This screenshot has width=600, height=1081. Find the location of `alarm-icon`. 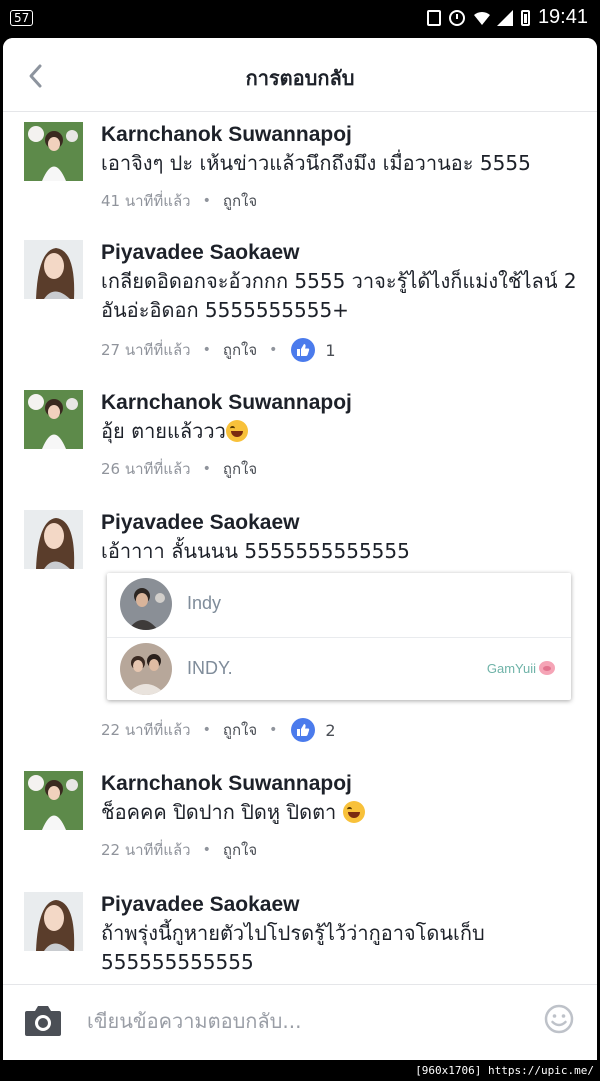

alarm-icon is located at coordinates (456, 17).